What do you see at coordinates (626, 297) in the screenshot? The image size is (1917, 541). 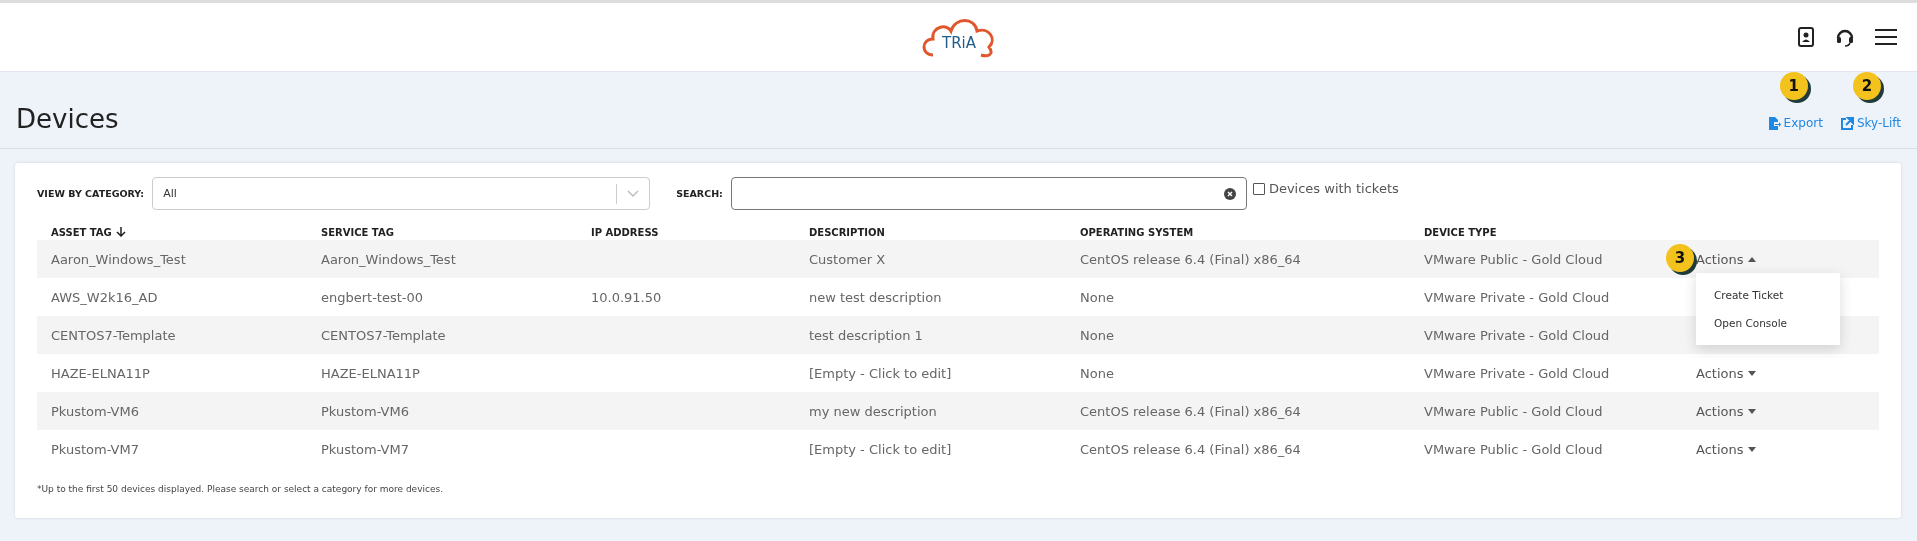 I see `table-cell: 10.0.91.50` at bounding box center [626, 297].